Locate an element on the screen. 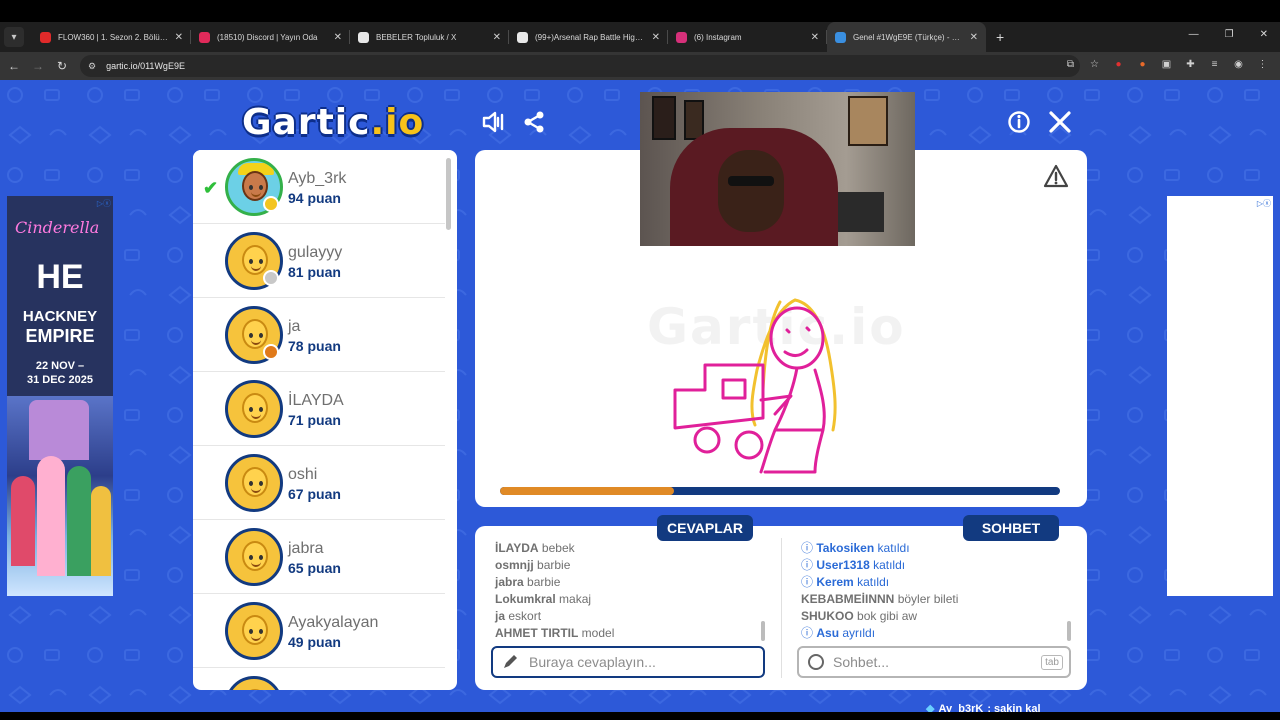 The image size is (1280, 720). answer-item: Lokumkral makaj is located at coordinates (554, 599).